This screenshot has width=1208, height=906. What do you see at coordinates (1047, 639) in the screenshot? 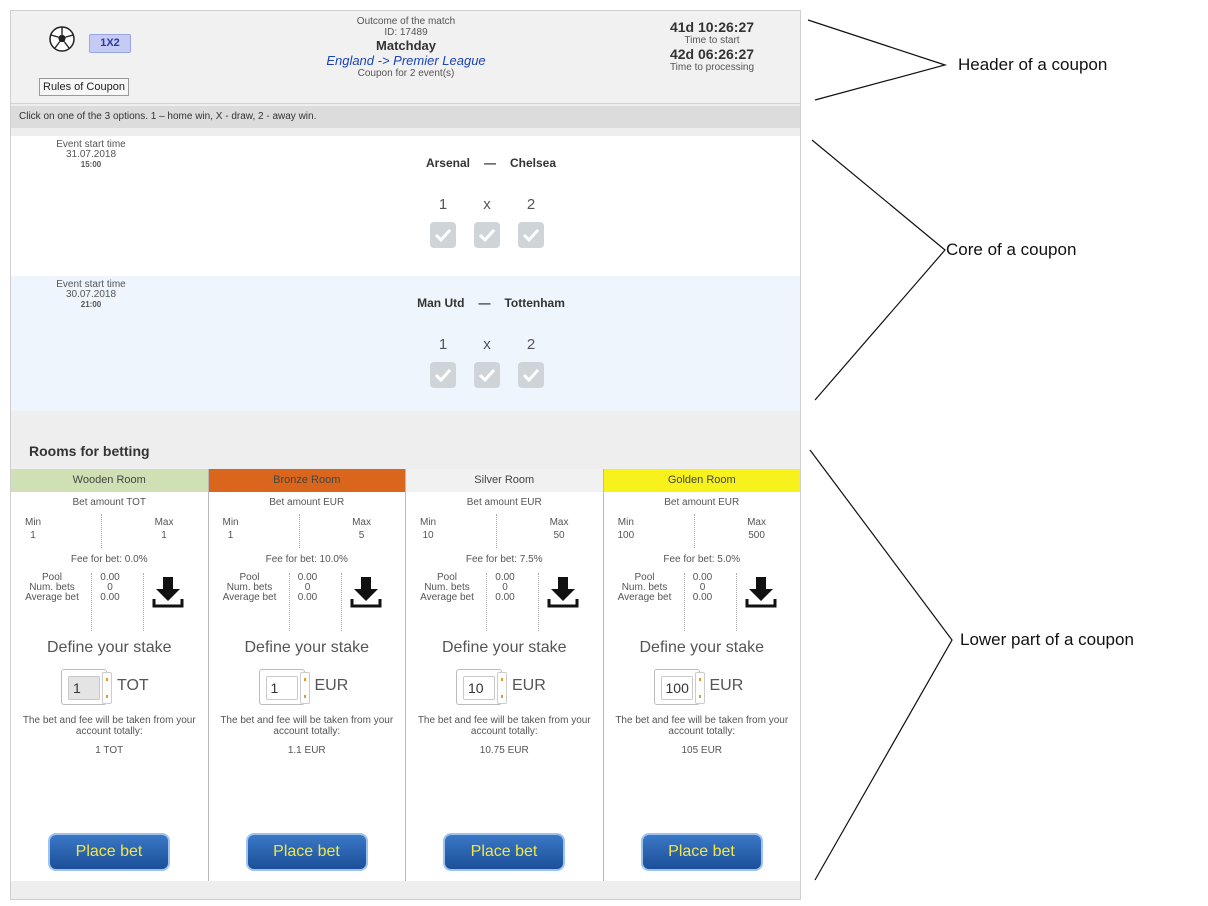
I see `annotation-lower: Lower part of a coupon` at bounding box center [1047, 639].